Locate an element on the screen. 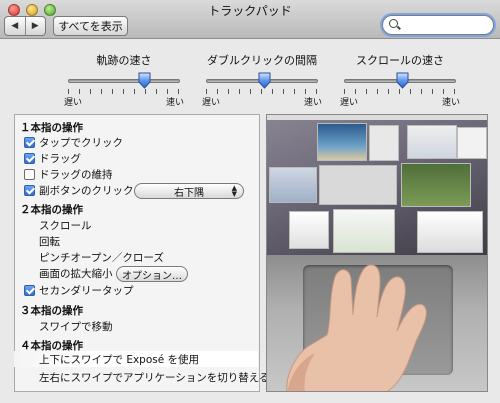  forward-arrow-icon: ▶ is located at coordinates (35, 26).